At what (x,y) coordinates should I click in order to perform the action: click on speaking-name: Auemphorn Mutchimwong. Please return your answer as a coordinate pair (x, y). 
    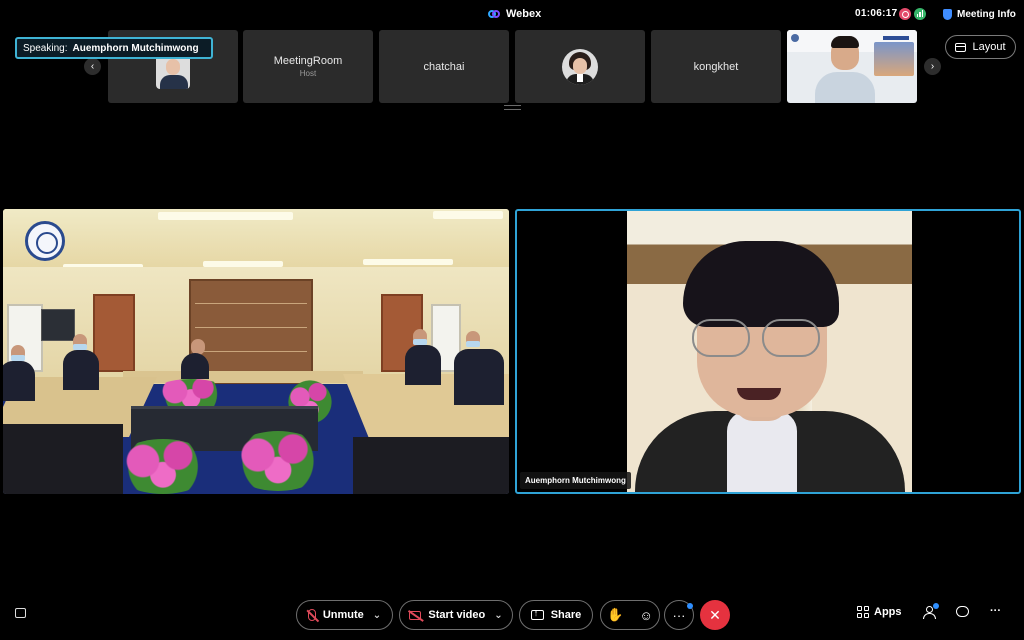
    Looking at the image, I should click on (135, 48).